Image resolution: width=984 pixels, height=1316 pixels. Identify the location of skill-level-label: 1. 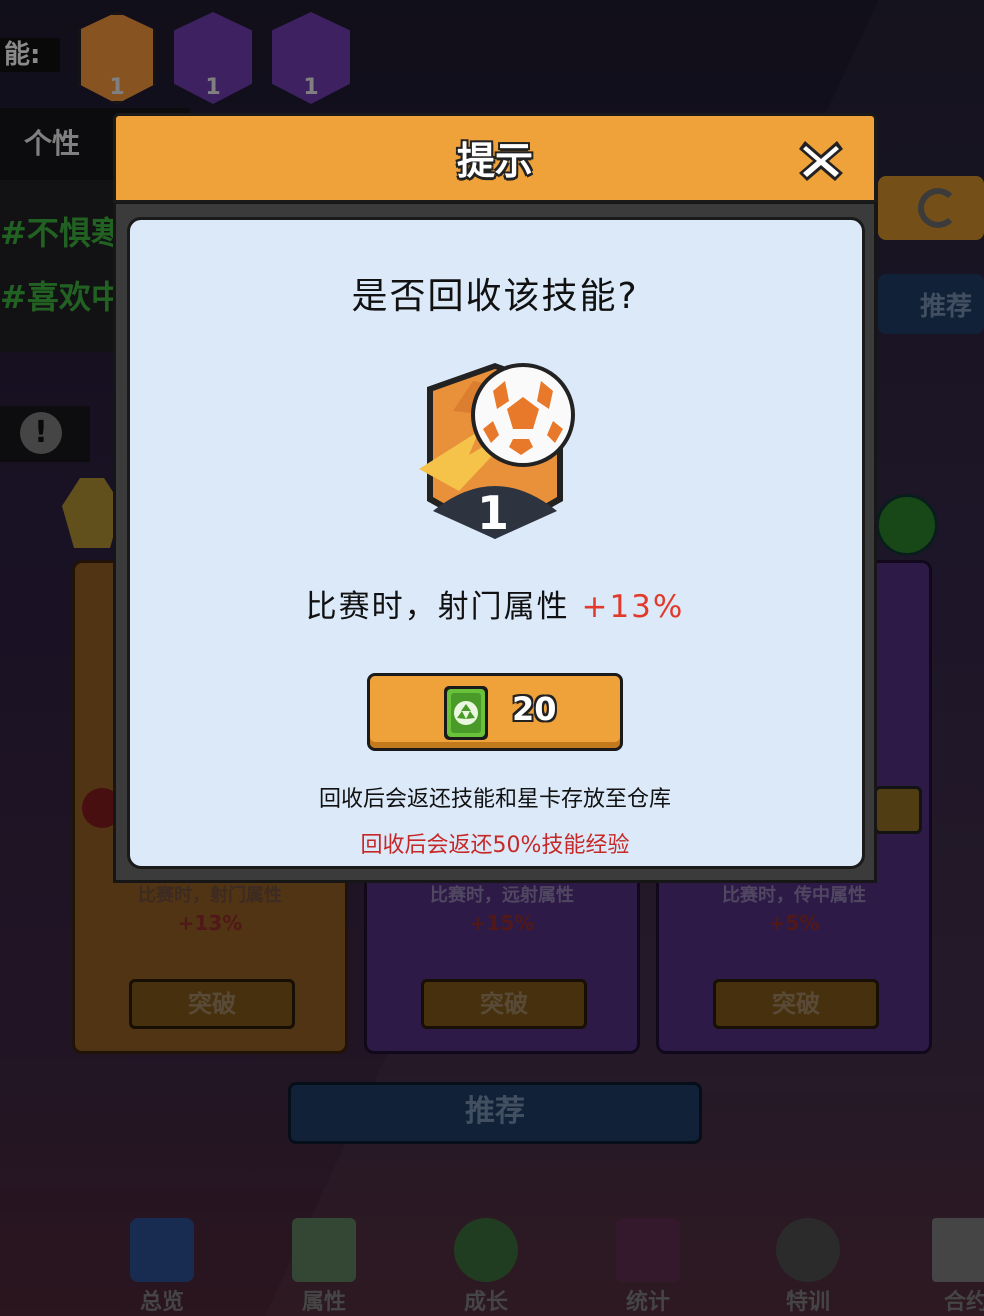
(493, 513).